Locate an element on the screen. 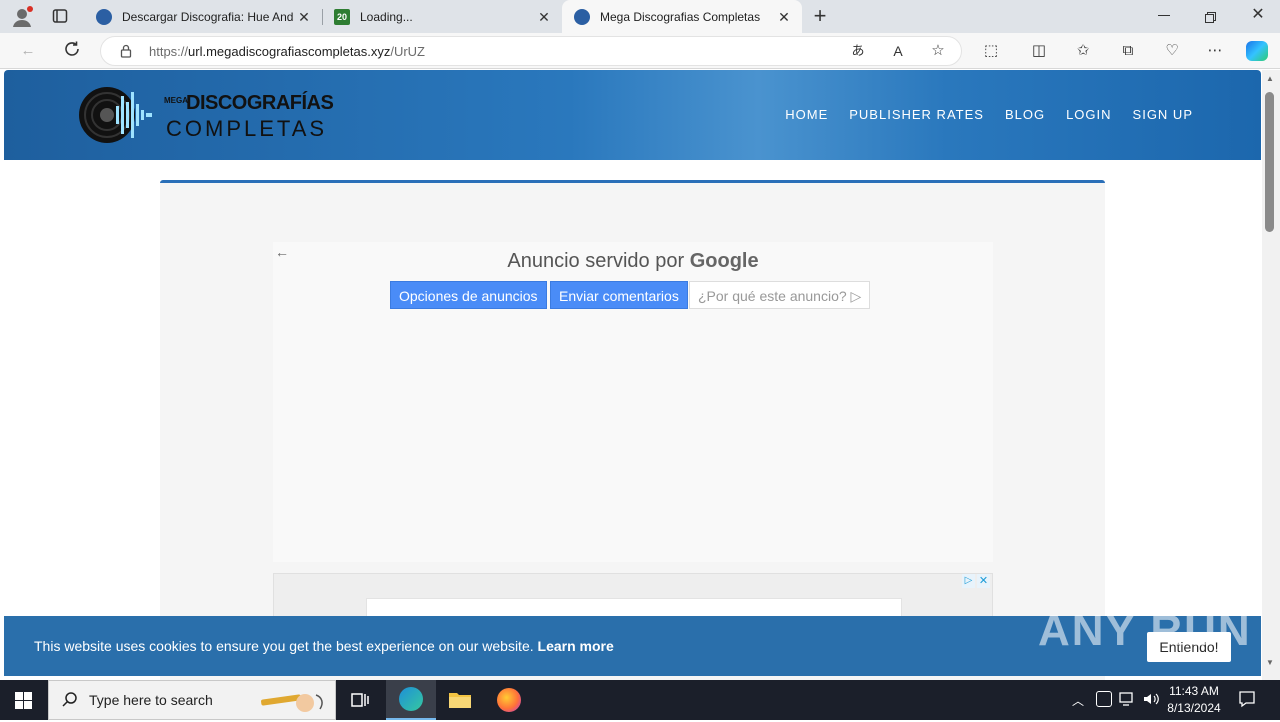 The width and height of the screenshot is (1280, 722). translate-icon: あ is located at coordinates (858, 51).